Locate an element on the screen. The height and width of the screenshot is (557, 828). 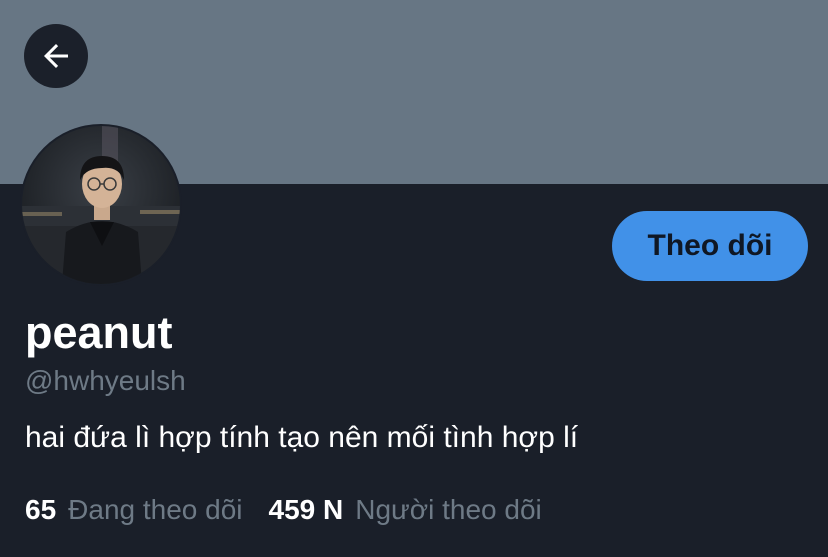
followers-stat: 459 N Người theo dõi is located at coordinates (405, 510).